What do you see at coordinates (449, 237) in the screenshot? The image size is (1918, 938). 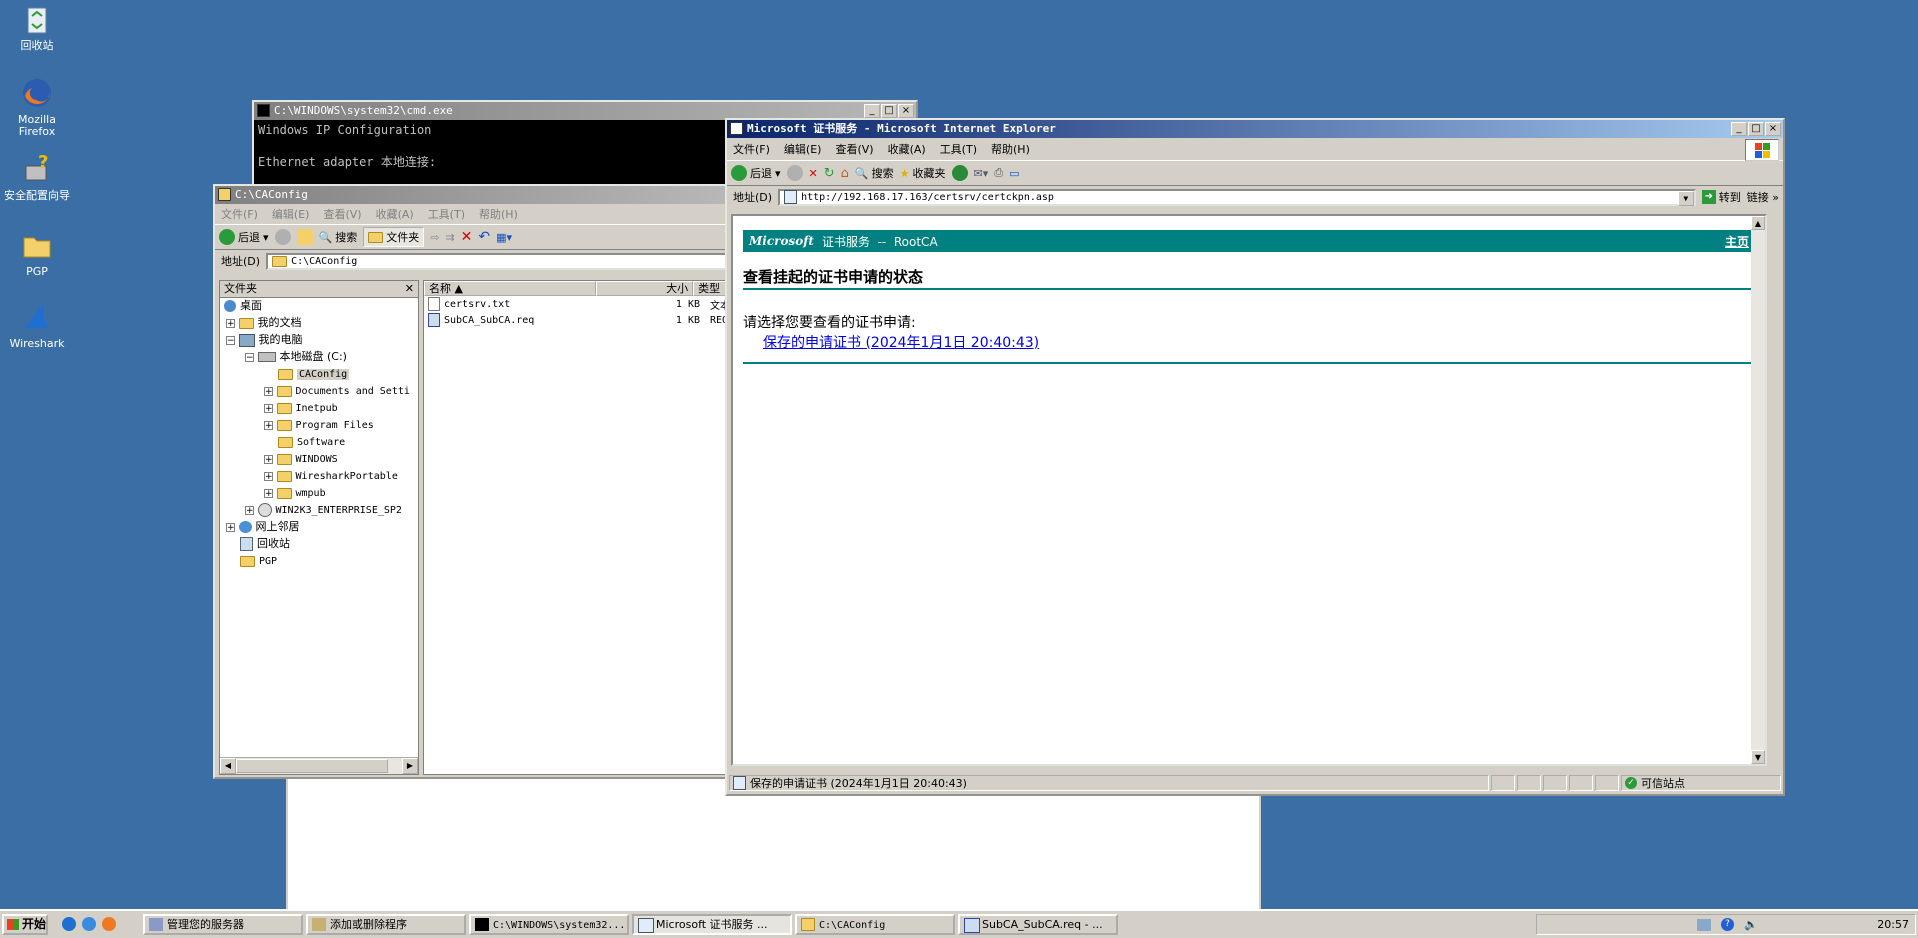 I see `copy-to-icon: ⇉` at bounding box center [449, 237].